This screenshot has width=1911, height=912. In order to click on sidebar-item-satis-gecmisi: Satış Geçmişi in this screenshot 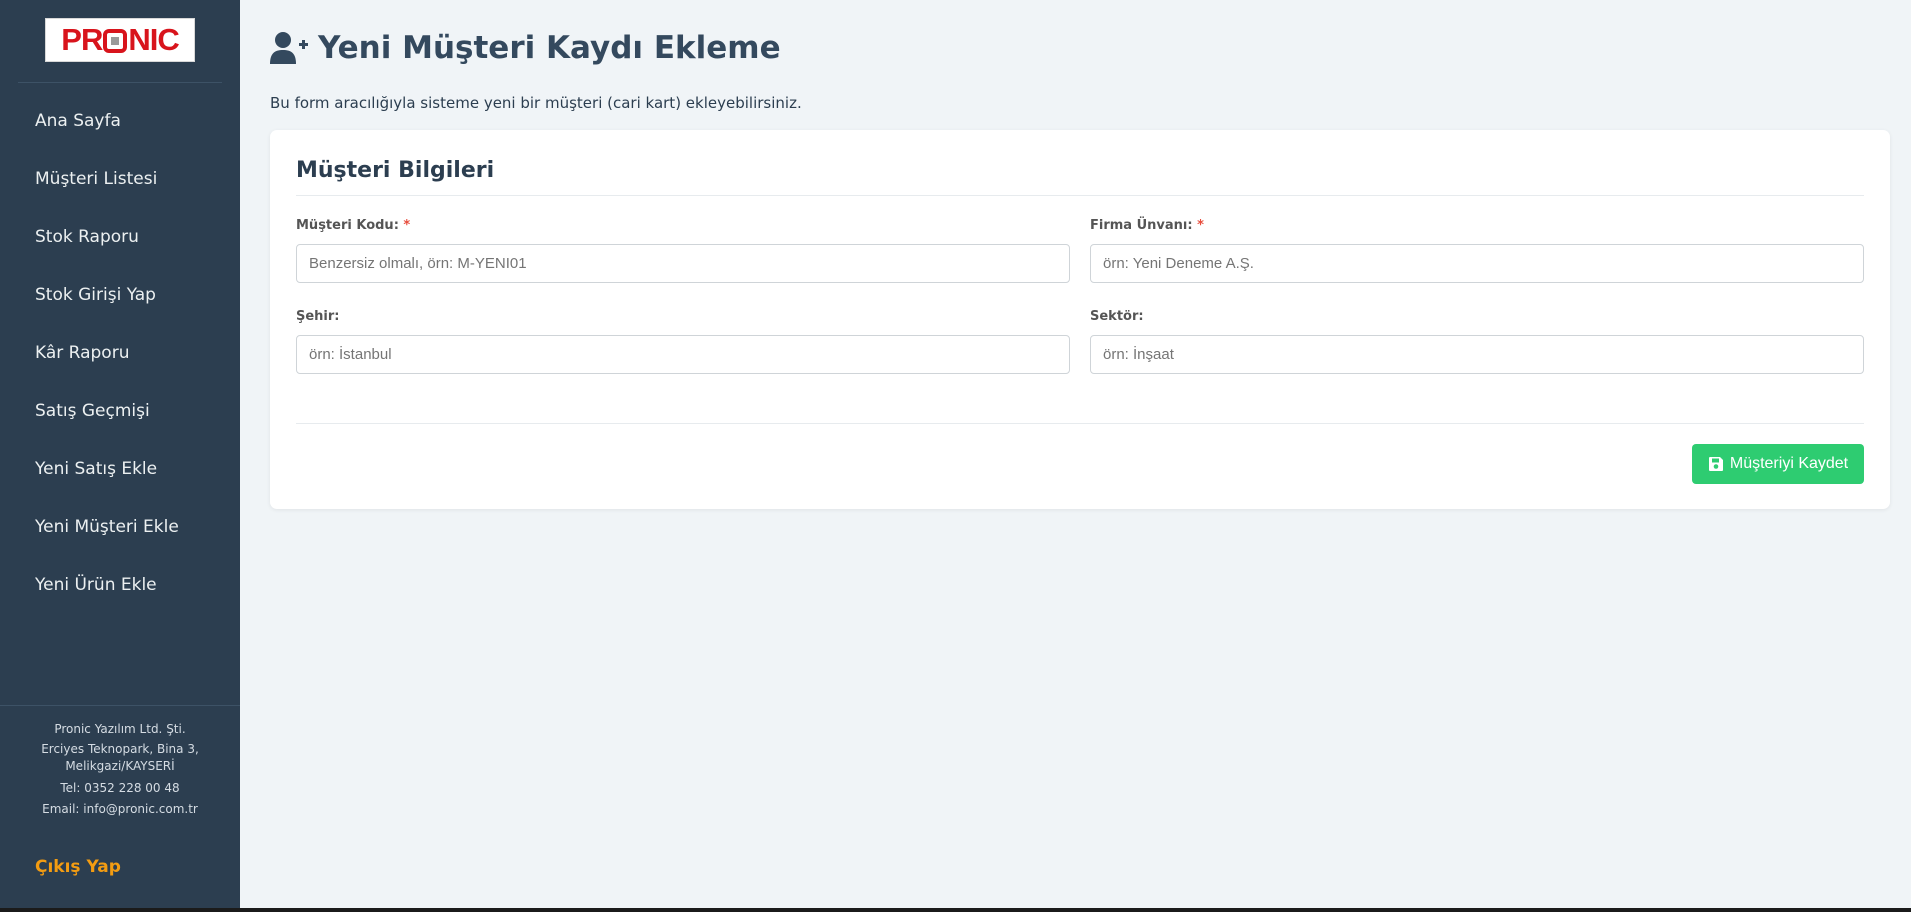, I will do `click(120, 411)`.